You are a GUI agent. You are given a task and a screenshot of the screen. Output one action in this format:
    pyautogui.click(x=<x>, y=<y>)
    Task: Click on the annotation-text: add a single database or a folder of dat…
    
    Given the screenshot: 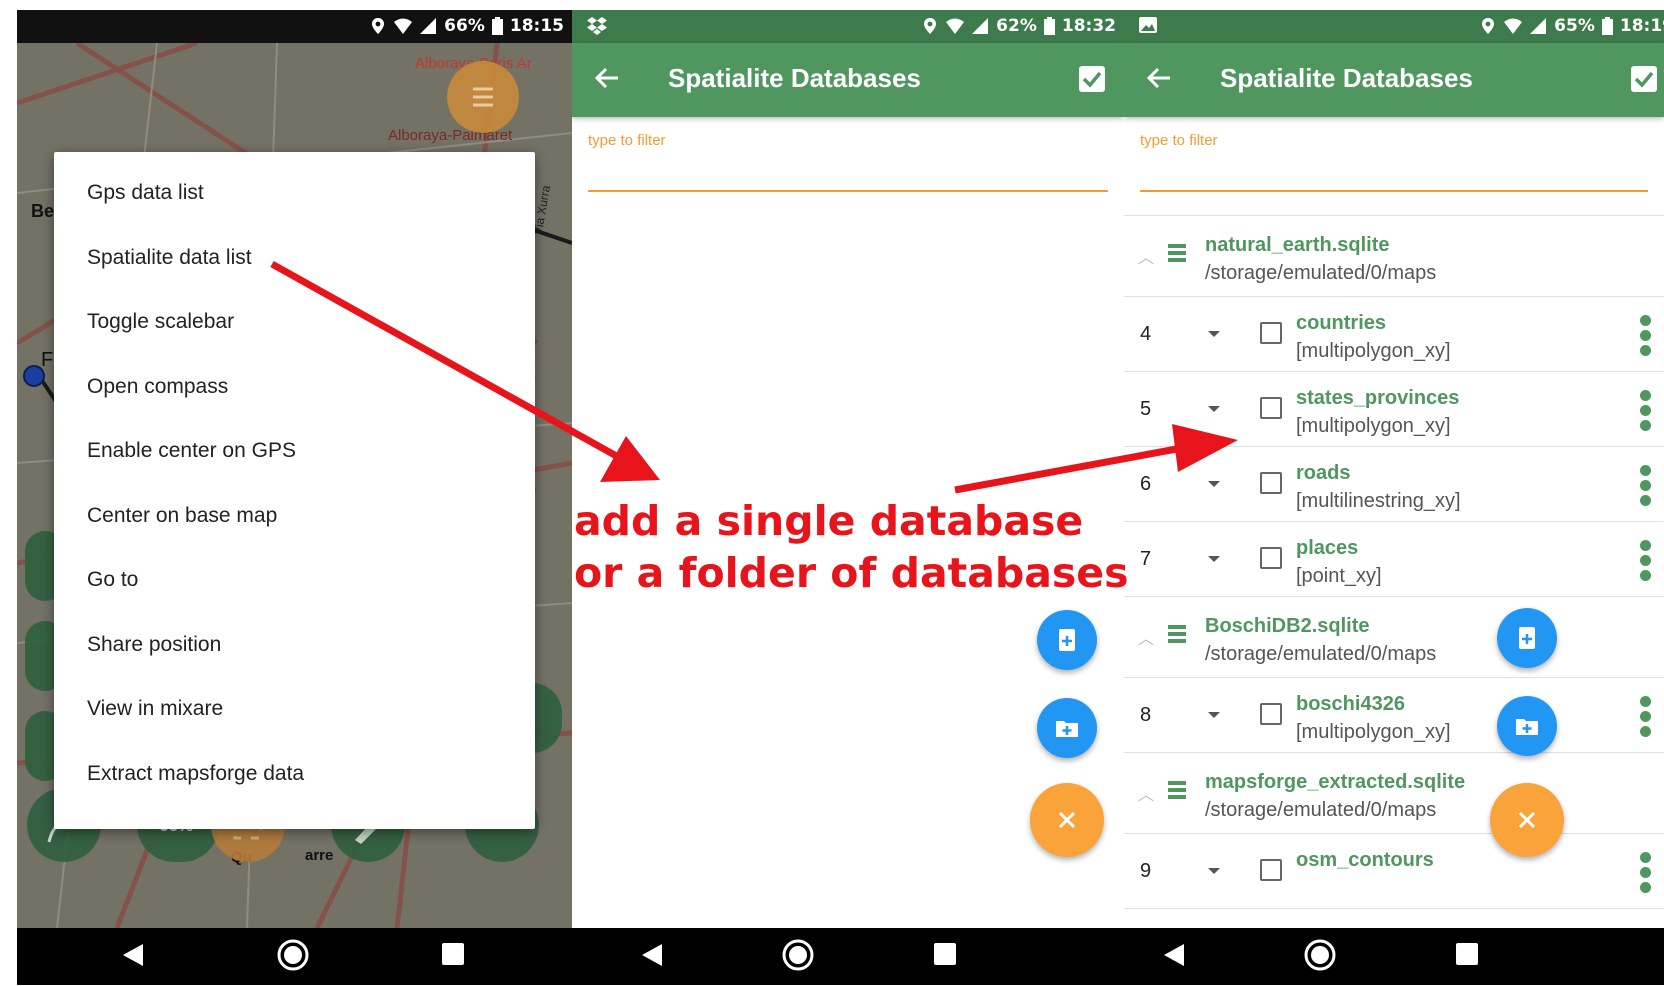 What is the action you would take?
    pyautogui.click(x=851, y=547)
    